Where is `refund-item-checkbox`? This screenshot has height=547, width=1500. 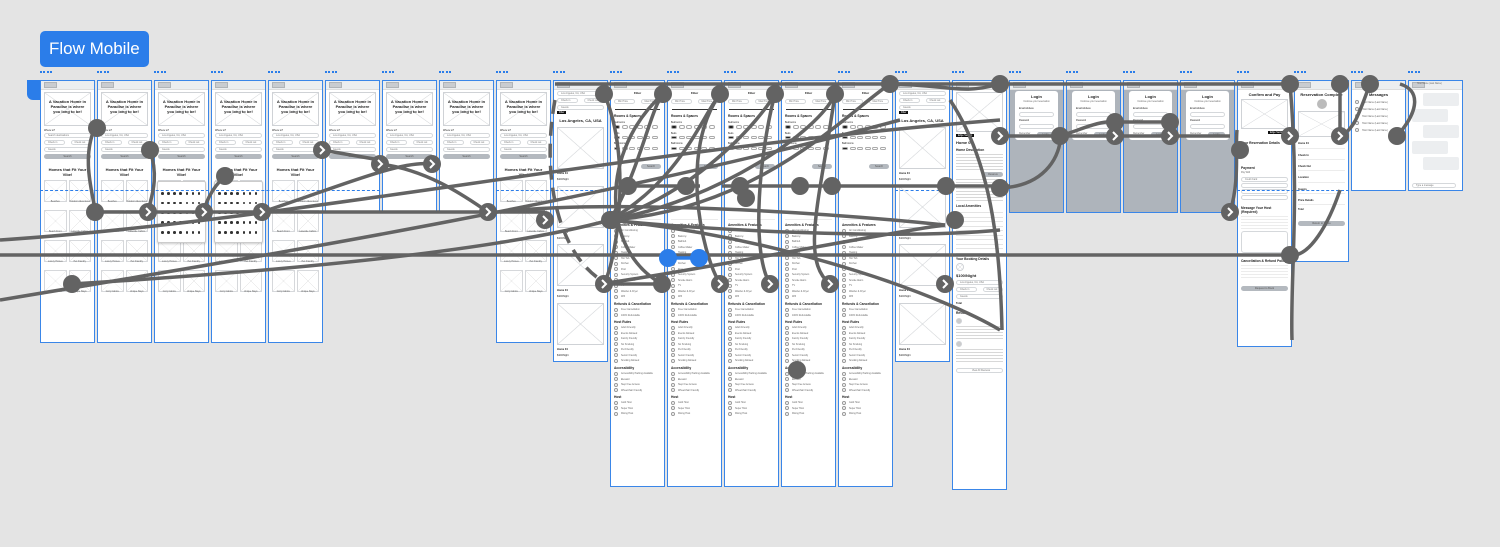
refund-item-checkbox is located at coordinates (616, 315).